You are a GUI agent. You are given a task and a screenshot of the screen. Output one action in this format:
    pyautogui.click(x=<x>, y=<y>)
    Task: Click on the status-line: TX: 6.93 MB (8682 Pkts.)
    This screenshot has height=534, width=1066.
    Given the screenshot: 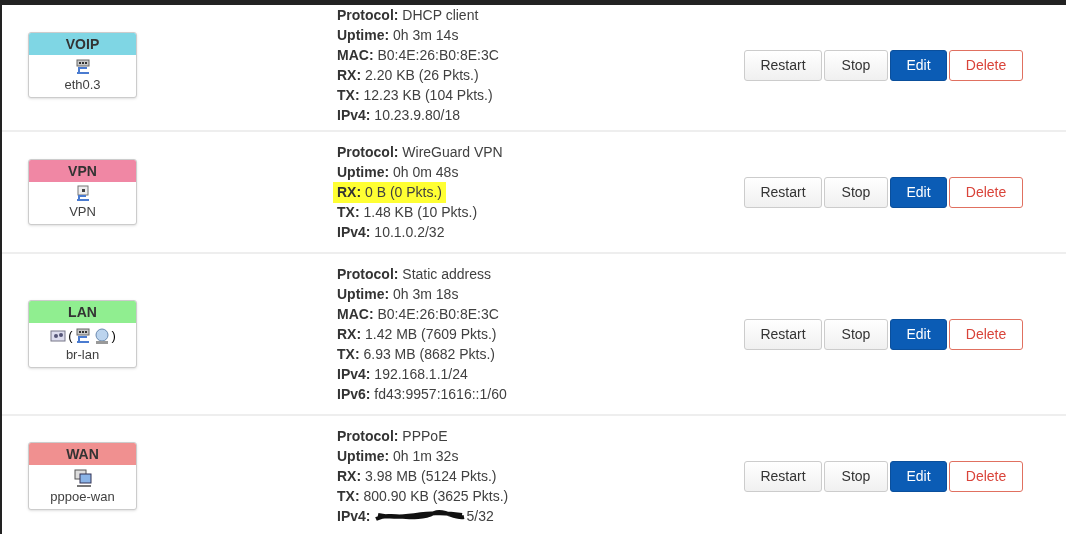 What is the action you would take?
    pyautogui.click(x=416, y=354)
    